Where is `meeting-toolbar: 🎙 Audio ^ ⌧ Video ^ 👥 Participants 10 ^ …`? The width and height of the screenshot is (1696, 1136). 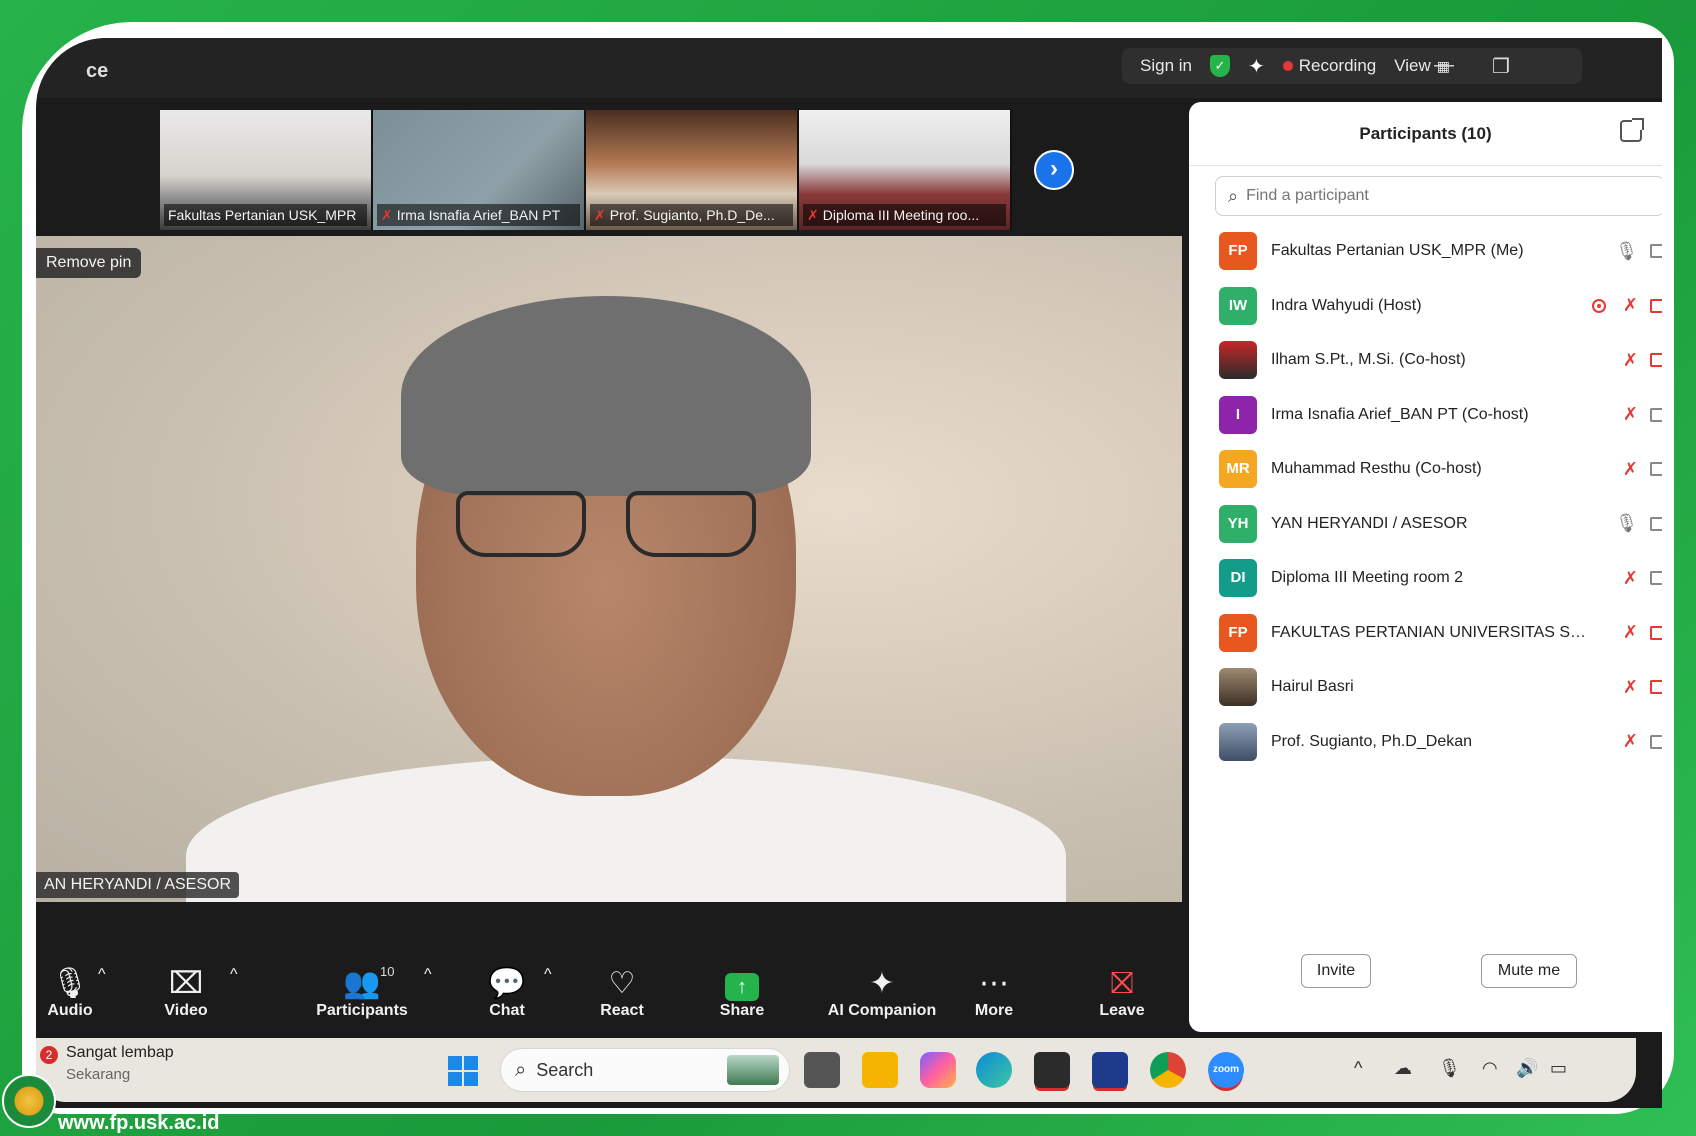
meeting-toolbar: 🎙 Audio ^ ⌧ Video ^ 👥 Participants 10 ^ … is located at coordinates (609, 998).